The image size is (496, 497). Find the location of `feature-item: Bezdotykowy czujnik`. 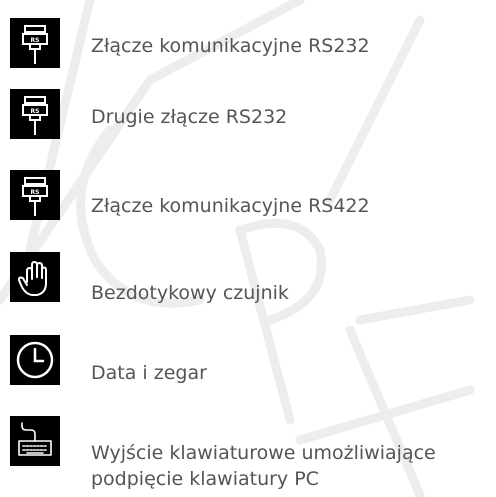

feature-item: Bezdotykowy czujnik is located at coordinates (248, 280).